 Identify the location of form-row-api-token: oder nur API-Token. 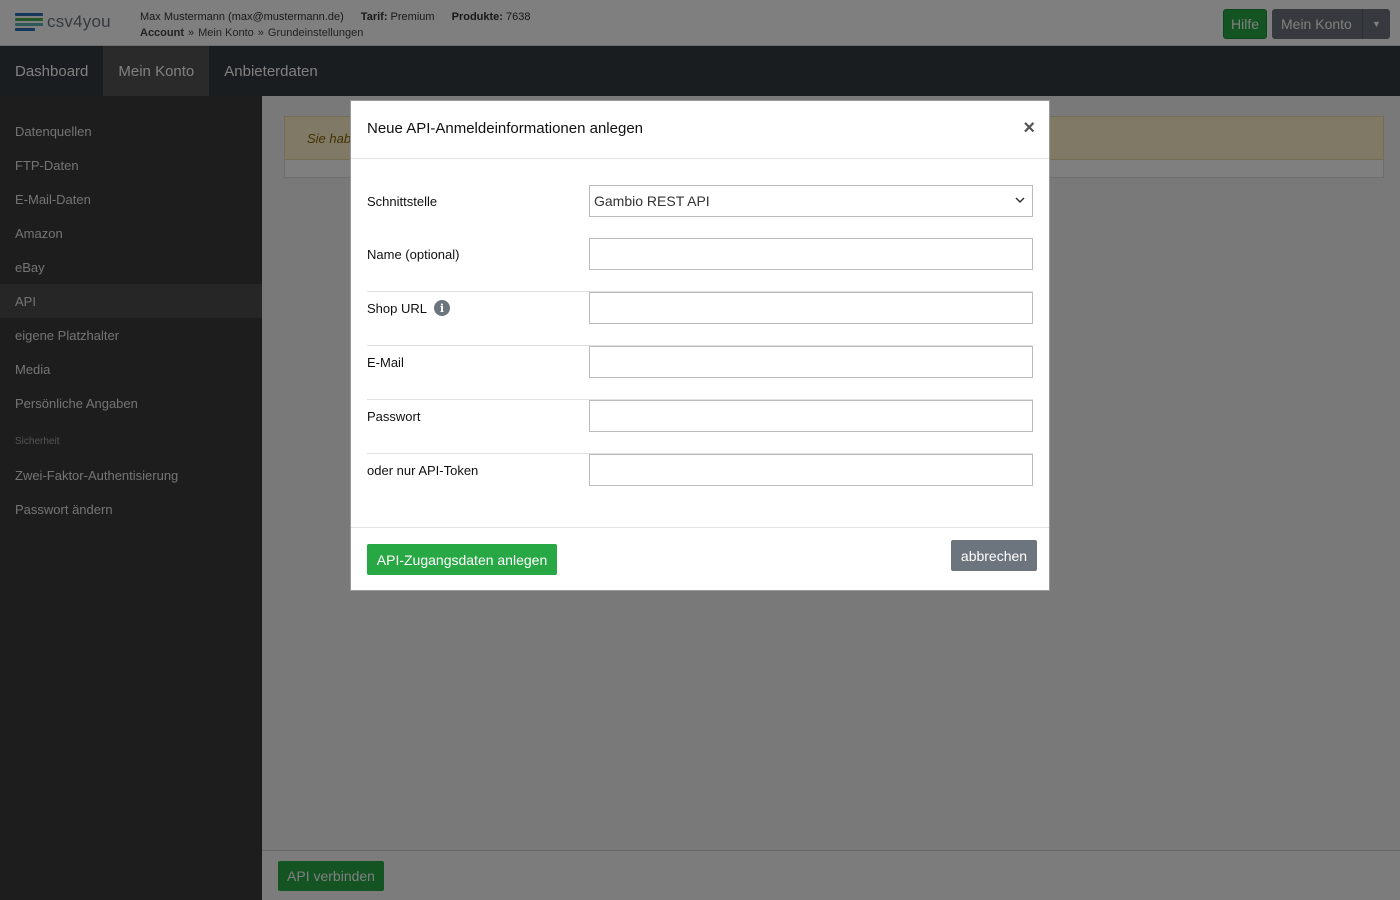
(700, 481).